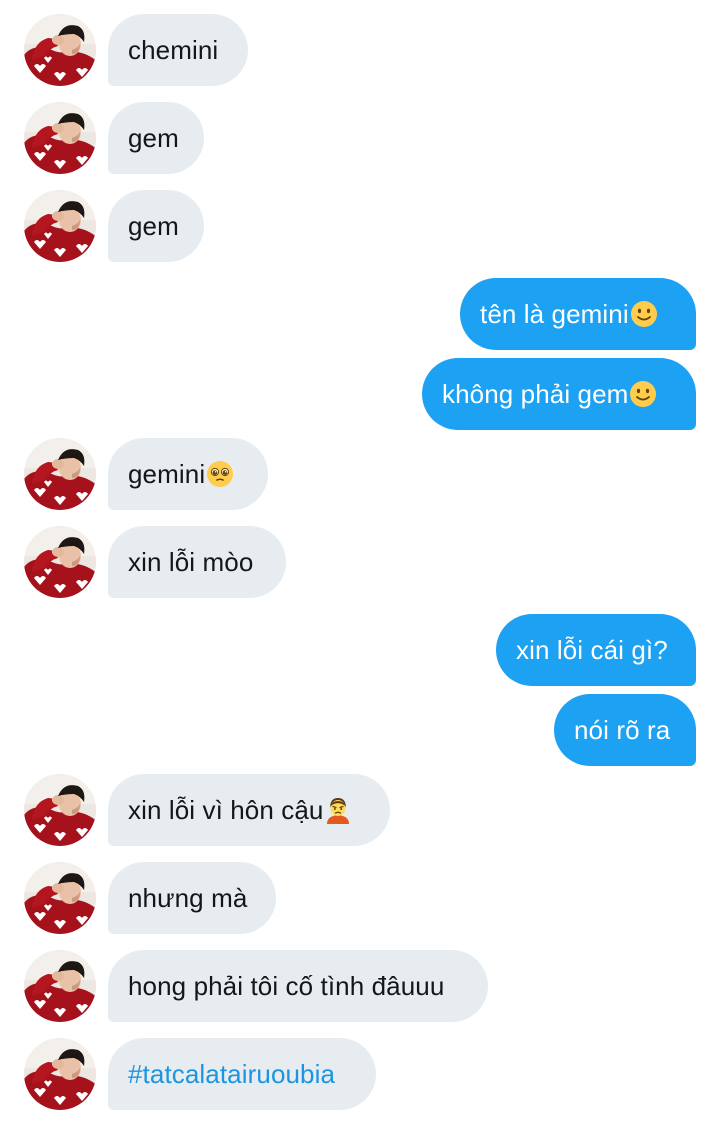 This screenshot has height=1123, width=720. I want to click on message-text: xin lỗi cái gì?, so click(592, 649).